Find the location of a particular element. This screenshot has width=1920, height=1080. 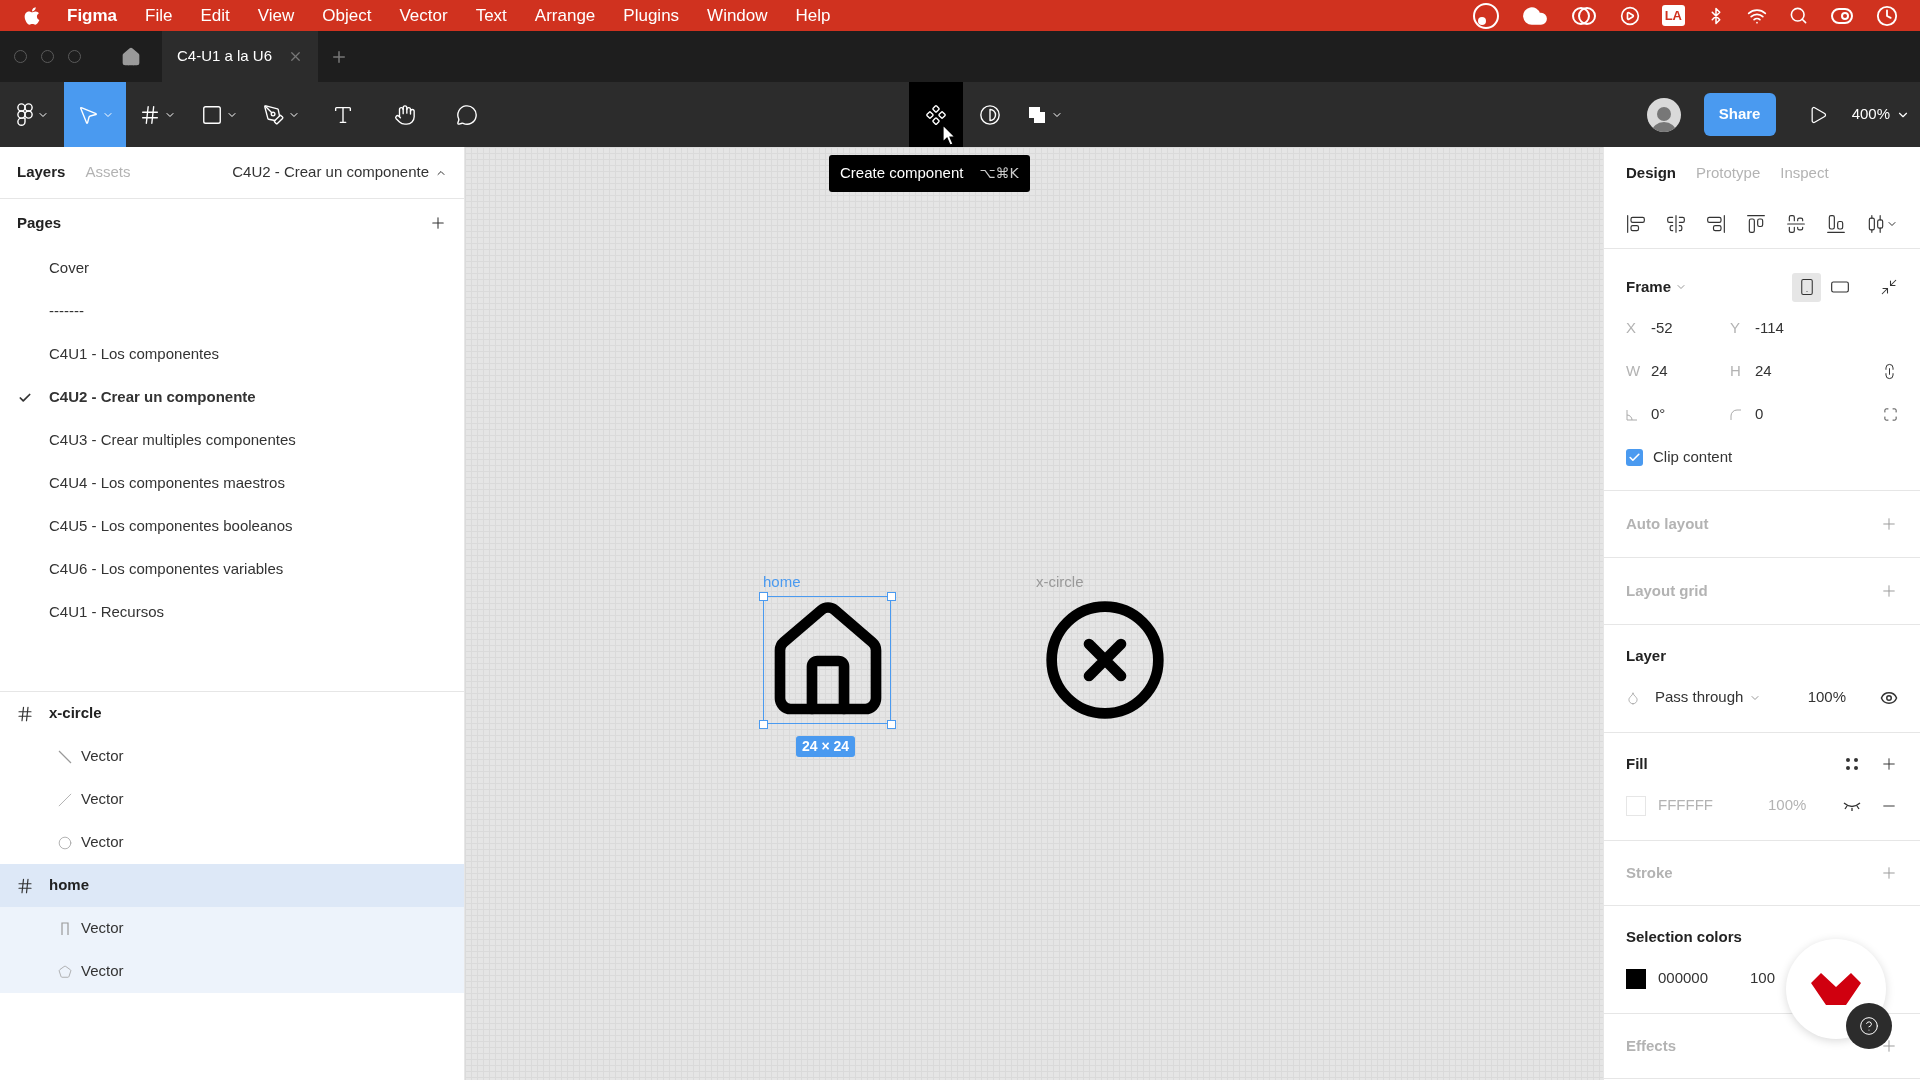

align-right-icon is located at coordinates (1716, 223).